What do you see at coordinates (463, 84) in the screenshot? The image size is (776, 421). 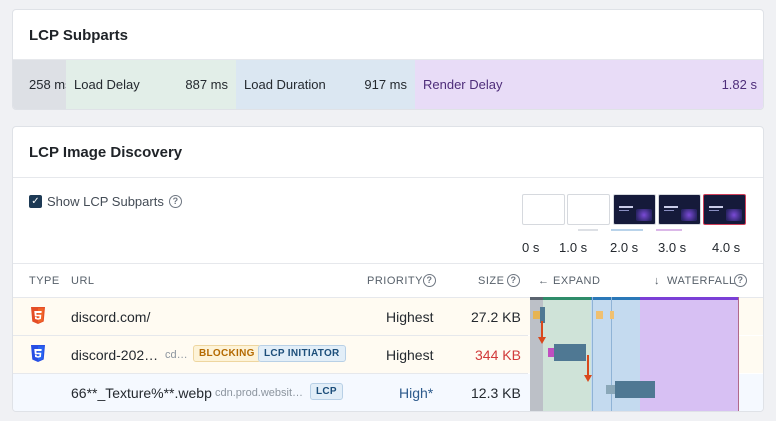 I see `render-delay-label: Render Delay` at bounding box center [463, 84].